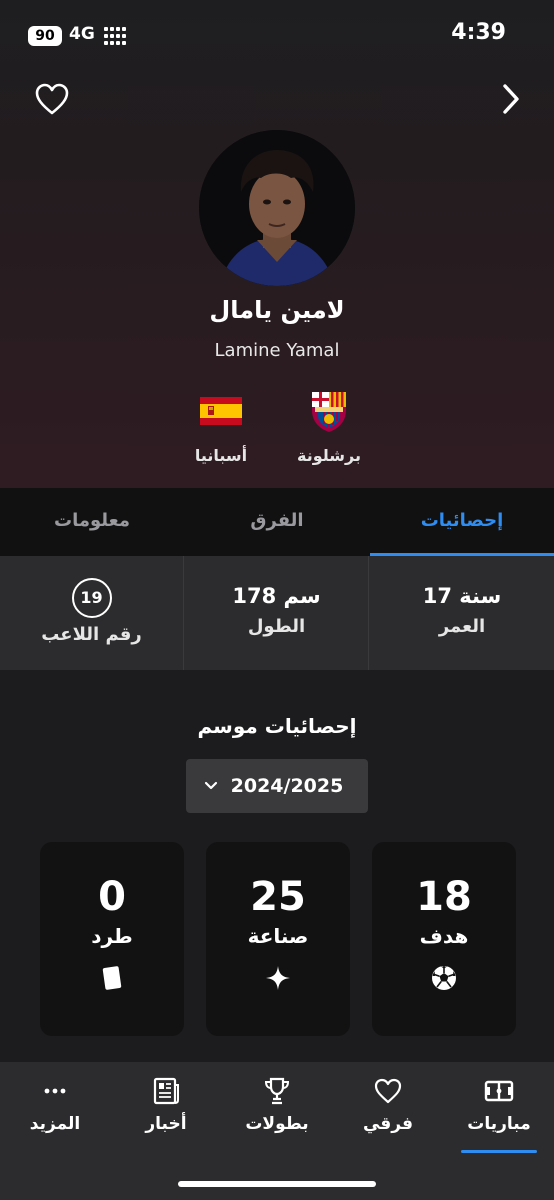 The width and height of the screenshot is (554, 1200). What do you see at coordinates (112, 978) in the screenshot?
I see `red-card-icon` at bounding box center [112, 978].